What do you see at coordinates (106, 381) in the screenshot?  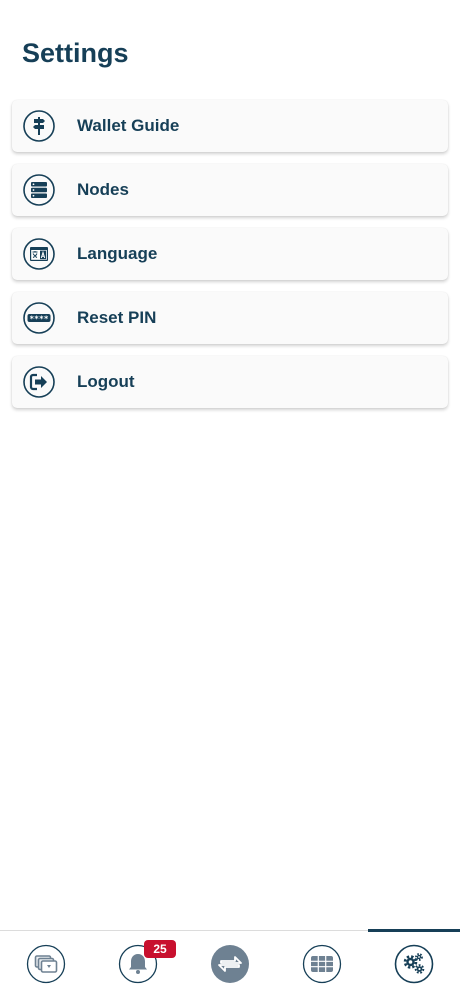 I see `menu-item-label: Logout` at bounding box center [106, 381].